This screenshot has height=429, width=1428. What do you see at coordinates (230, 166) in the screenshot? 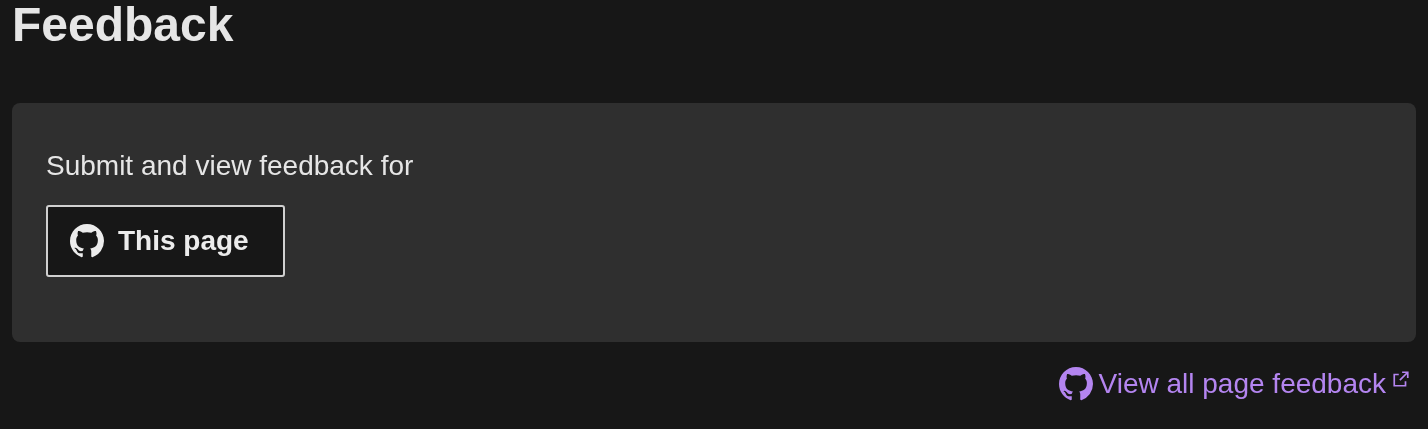
I see `card-text: Submit and view feedback for` at bounding box center [230, 166].